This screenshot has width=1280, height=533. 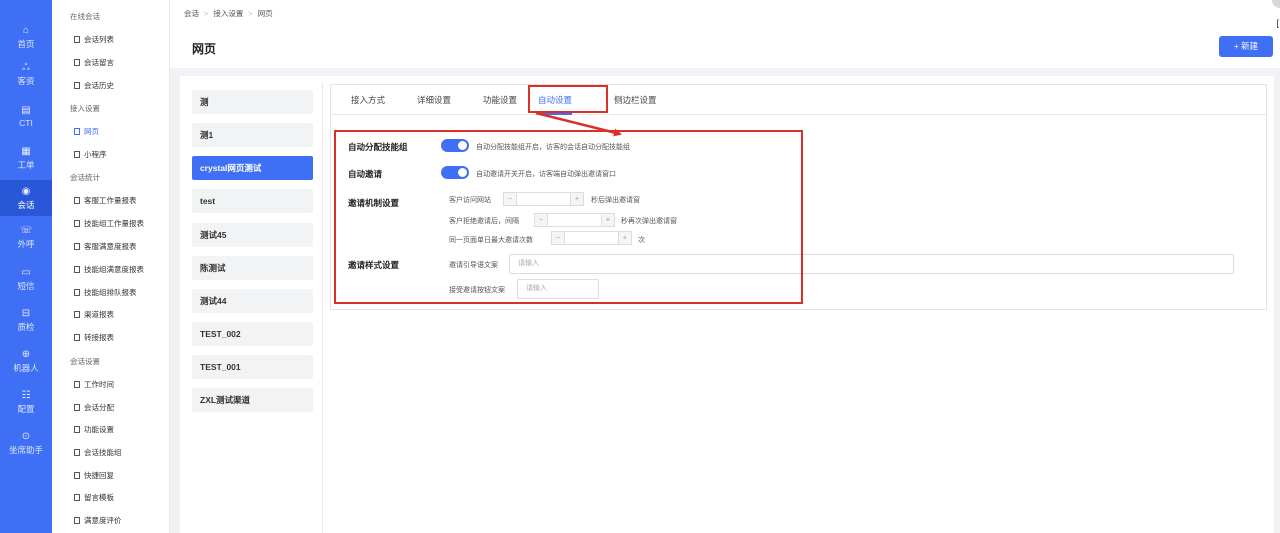 What do you see at coordinates (252, 367) in the screenshot?
I see `channel-item: TEST_001` at bounding box center [252, 367].